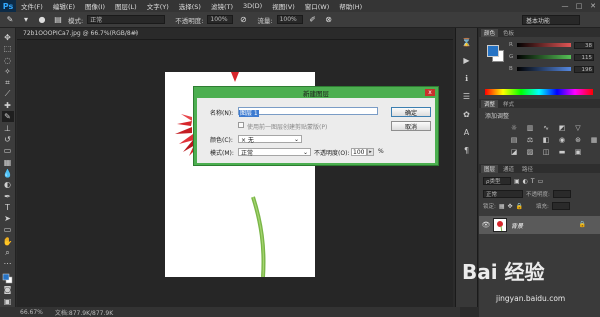 The image size is (600, 317). What do you see at coordinates (539, 92) in the screenshot?
I see `color-spectrum-bar` at bounding box center [539, 92].